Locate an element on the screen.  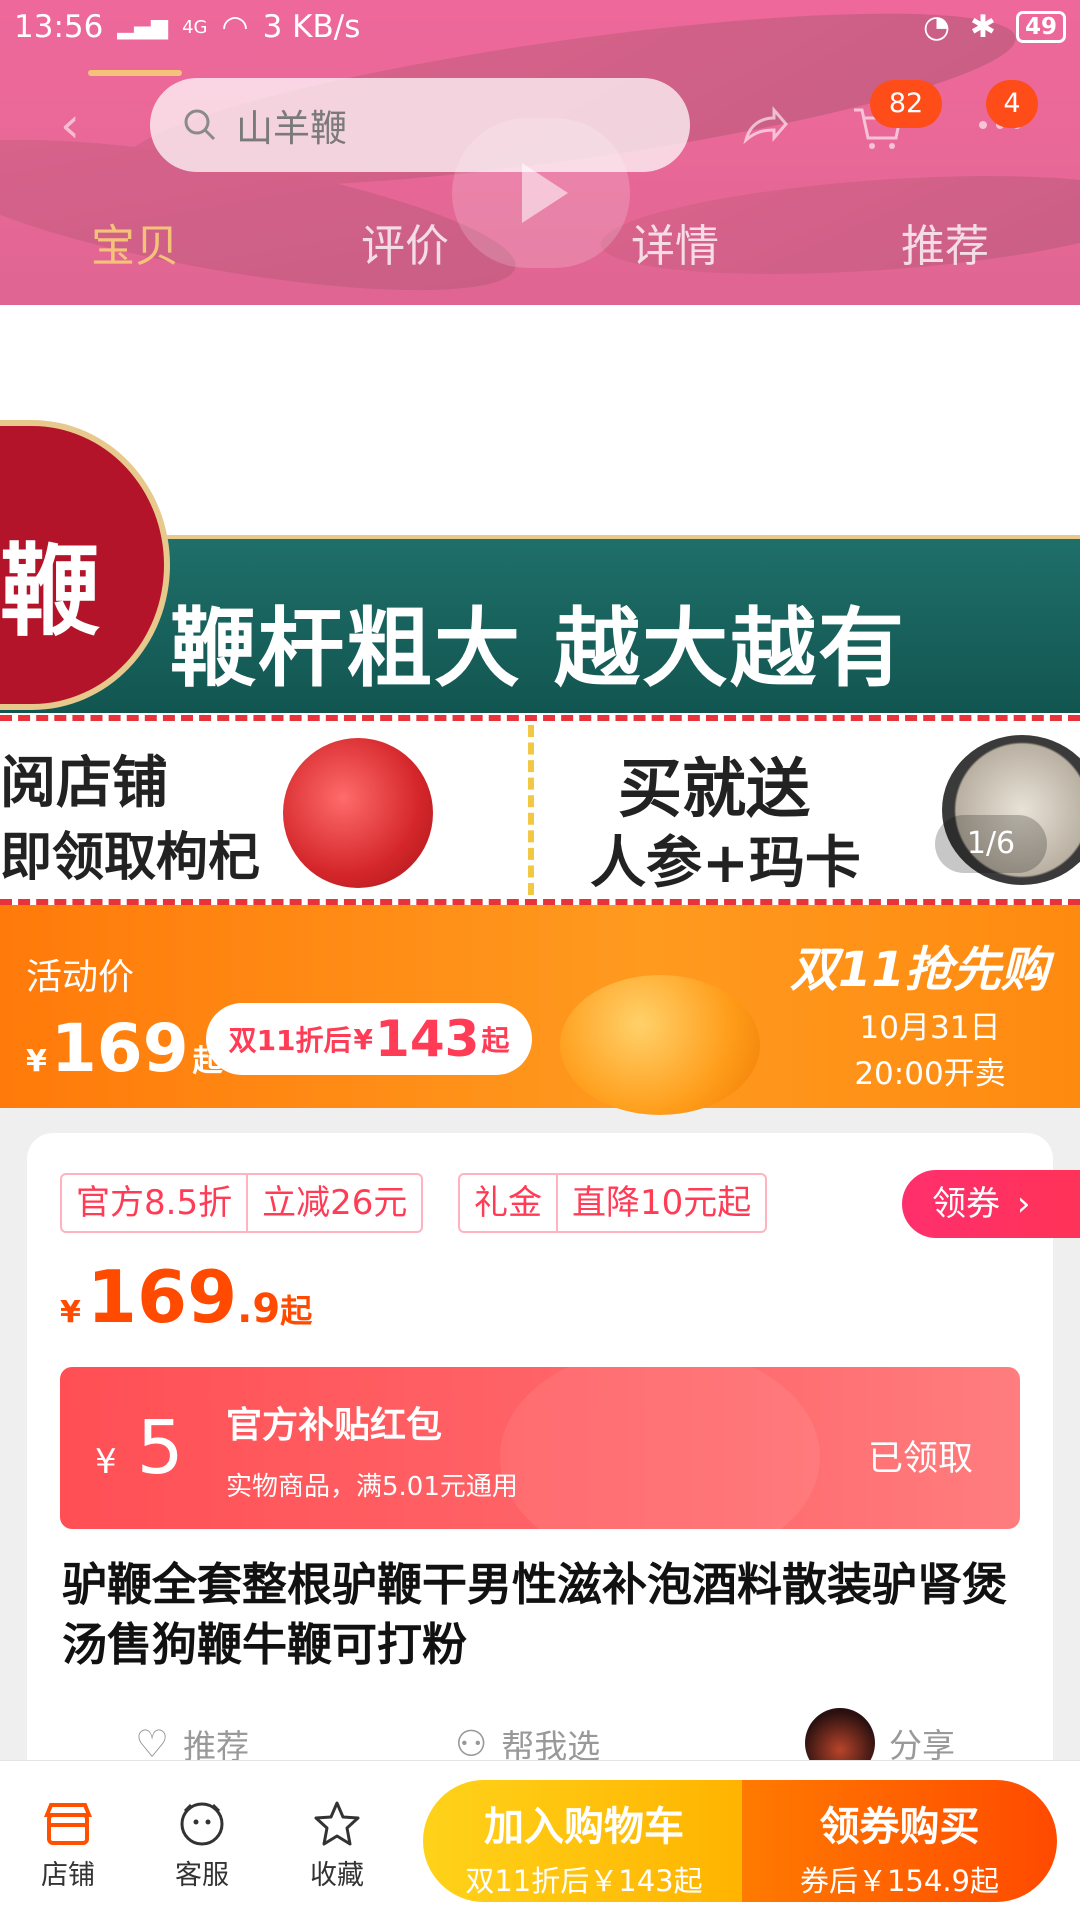
signal-icon: ▂▄▆ is located at coordinates (143, 27).